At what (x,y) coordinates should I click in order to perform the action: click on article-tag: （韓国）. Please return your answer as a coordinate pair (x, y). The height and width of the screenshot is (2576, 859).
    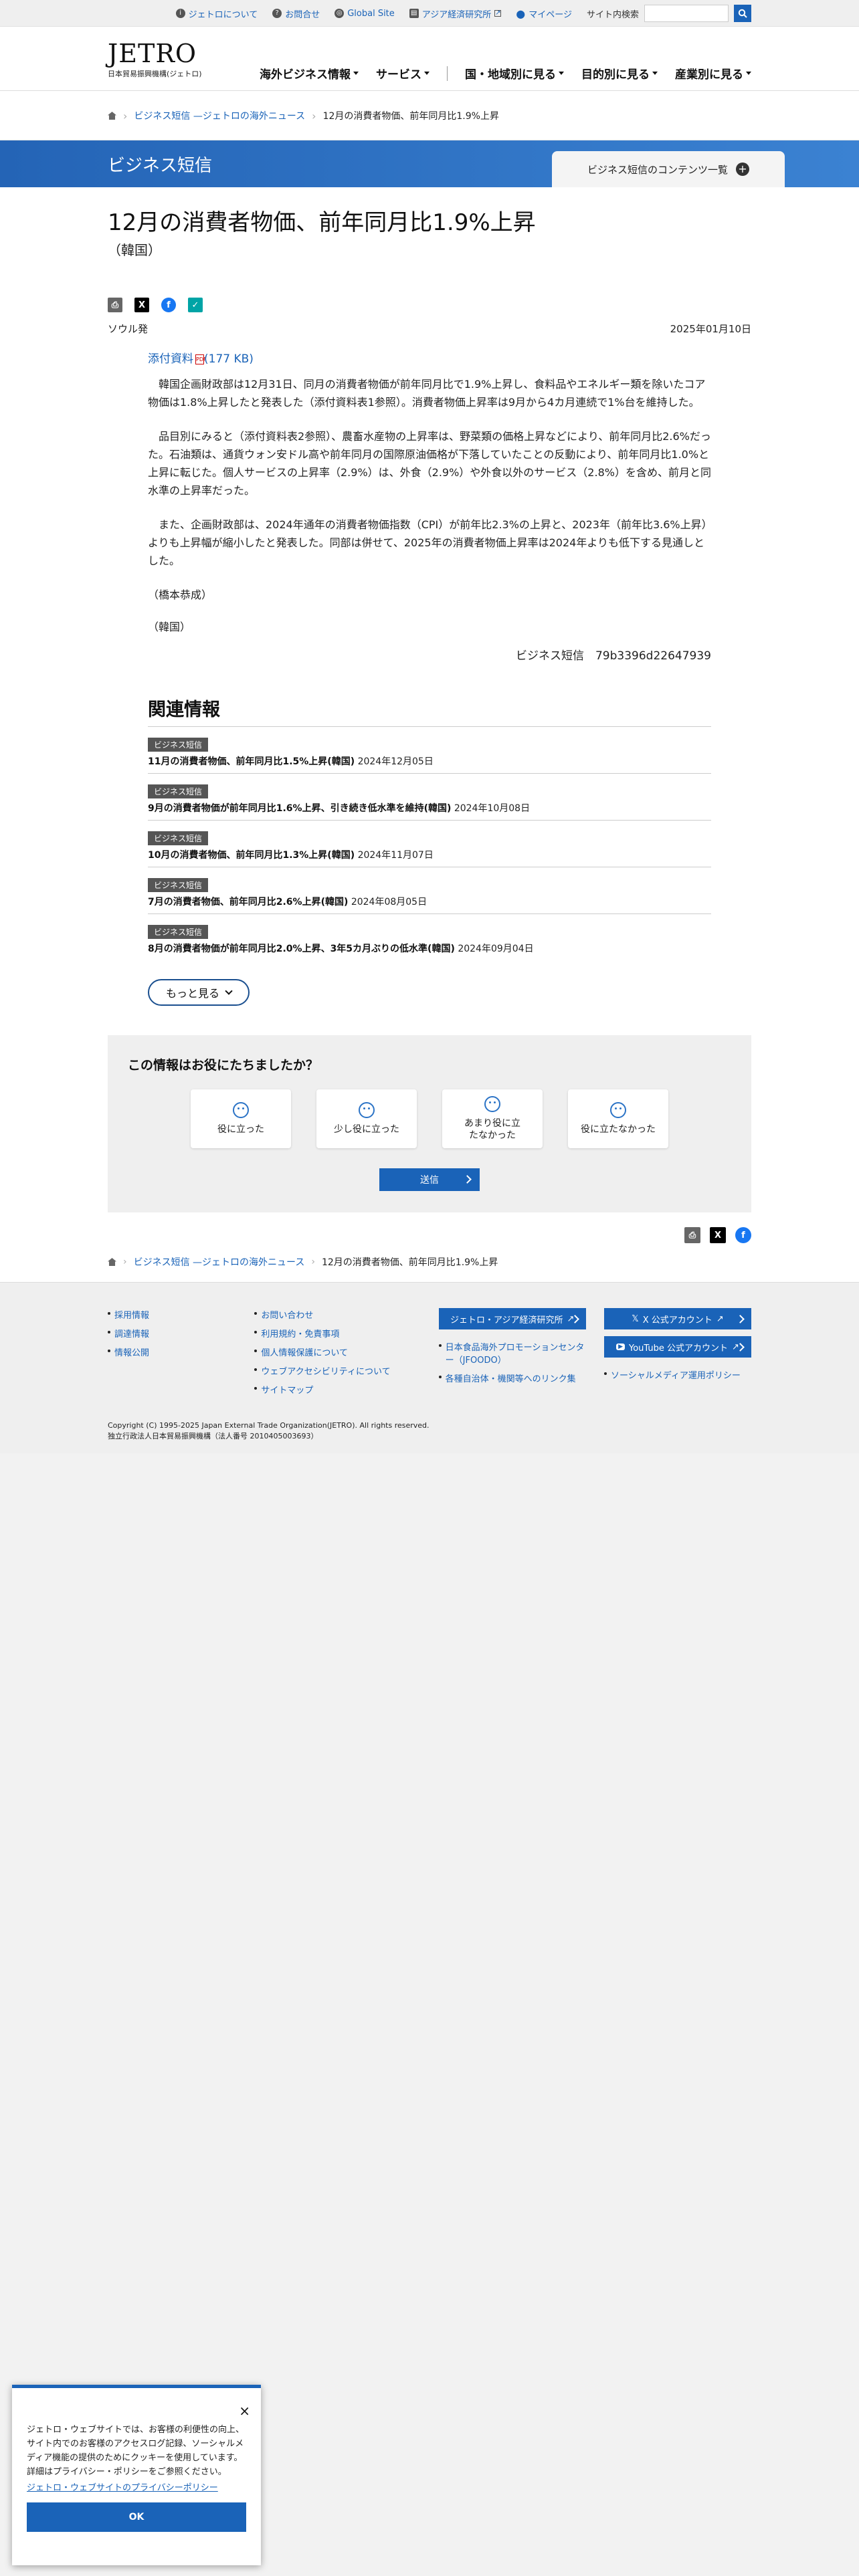
    Looking at the image, I should click on (169, 627).